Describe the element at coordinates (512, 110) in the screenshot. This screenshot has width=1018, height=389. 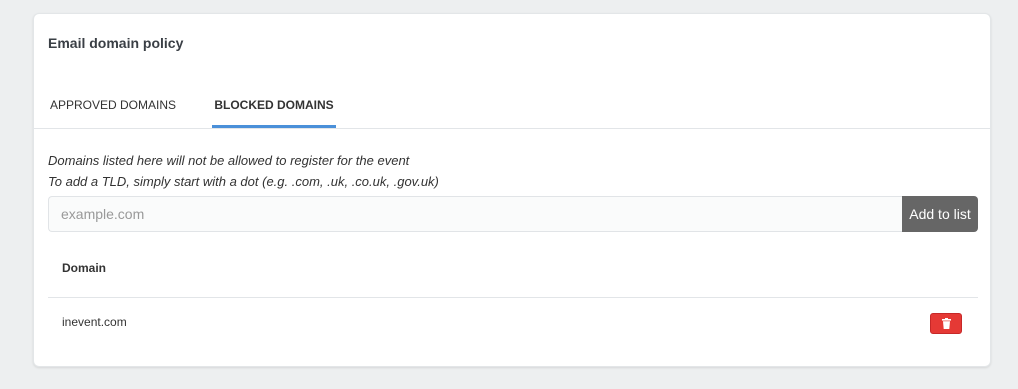
I see `domain-tabs: APPROVED DOMAINS BLOCKED DOMAINS` at that location.